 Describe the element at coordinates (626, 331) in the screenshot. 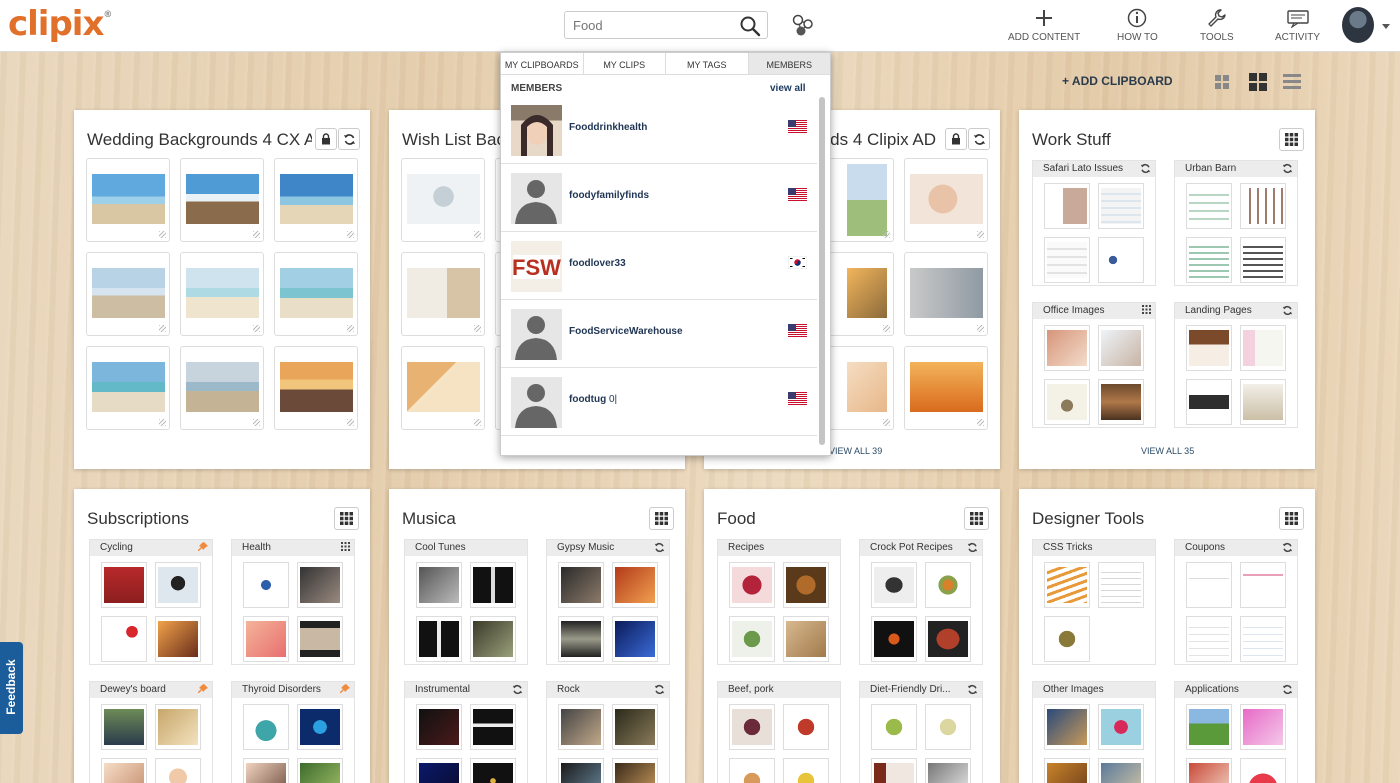

I see `member-name: FoodServiceWarehouse` at that location.